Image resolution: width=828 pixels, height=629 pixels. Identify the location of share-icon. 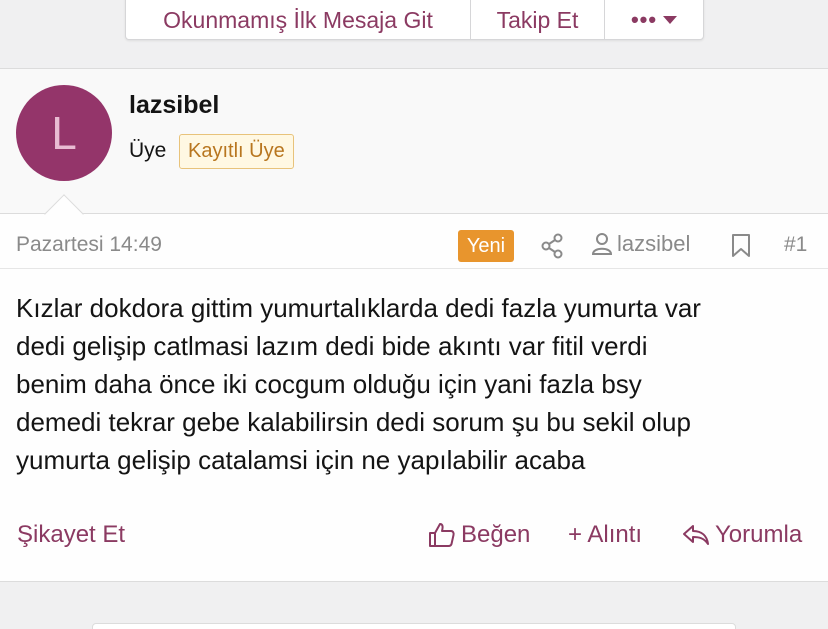
(552, 246).